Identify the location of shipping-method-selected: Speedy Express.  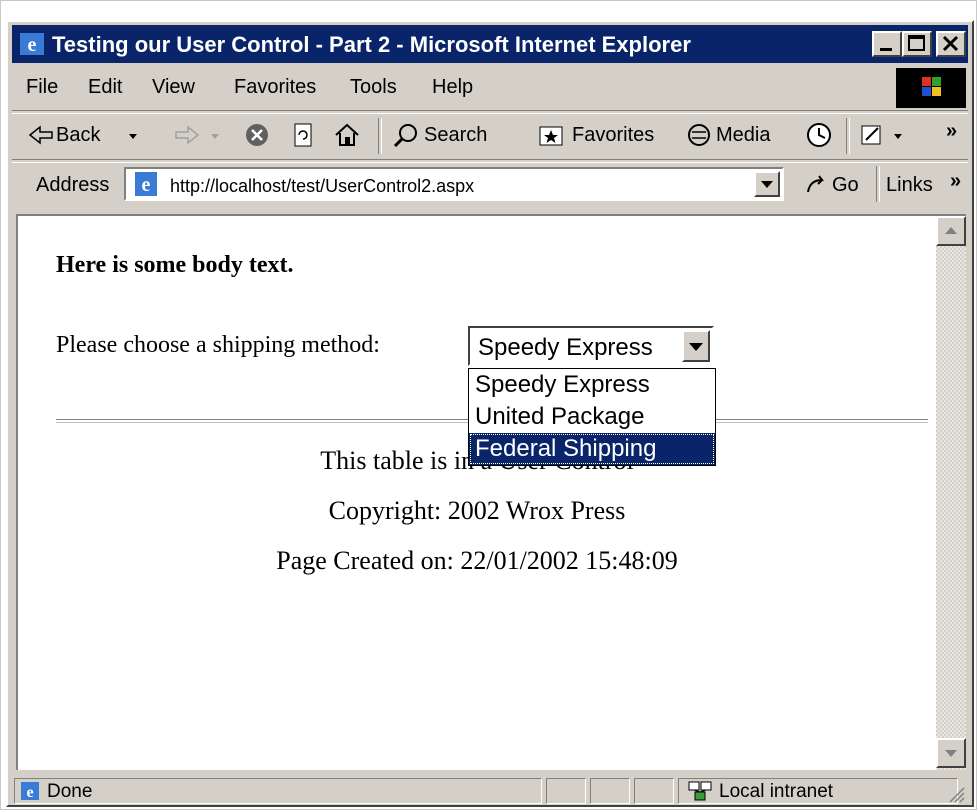
(565, 347).